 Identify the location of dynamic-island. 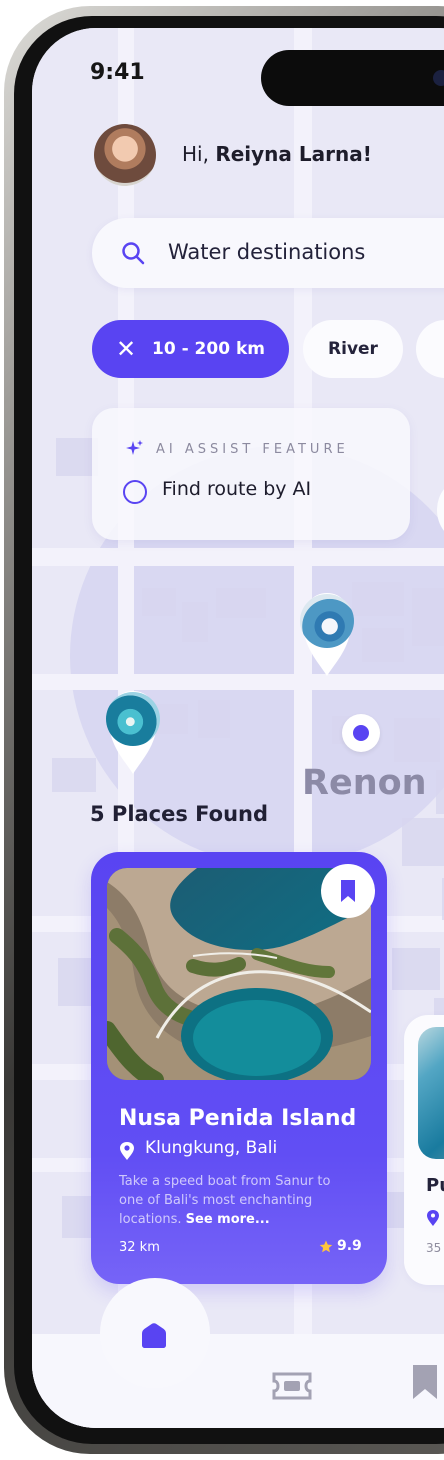
(352, 78).